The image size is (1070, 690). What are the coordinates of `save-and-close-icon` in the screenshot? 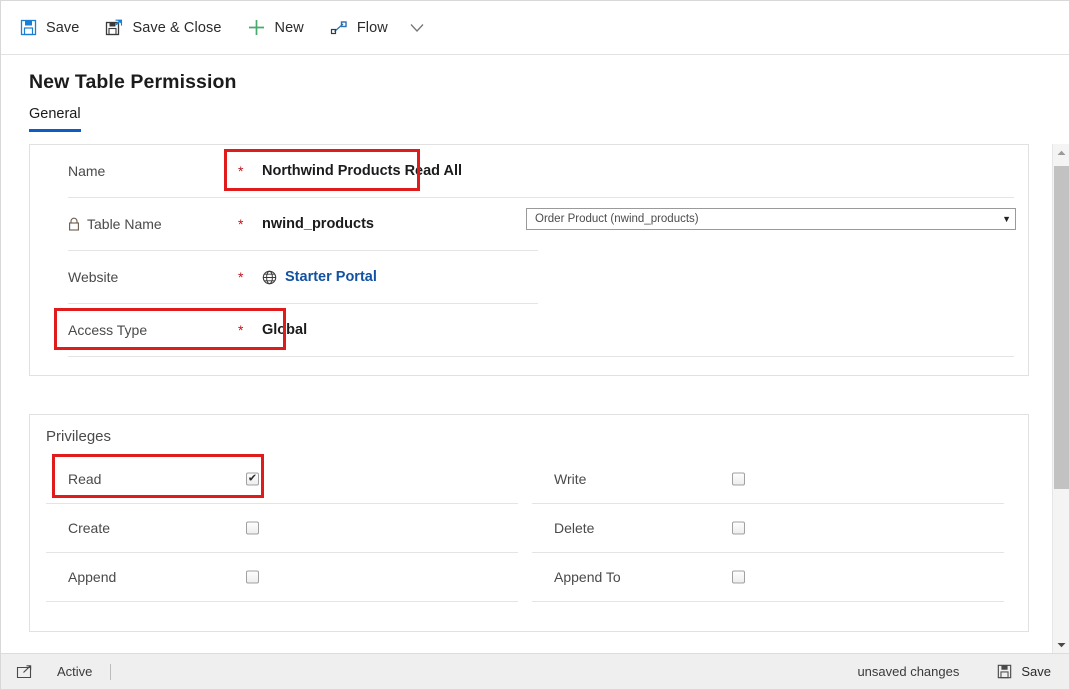 It's located at (114, 28).